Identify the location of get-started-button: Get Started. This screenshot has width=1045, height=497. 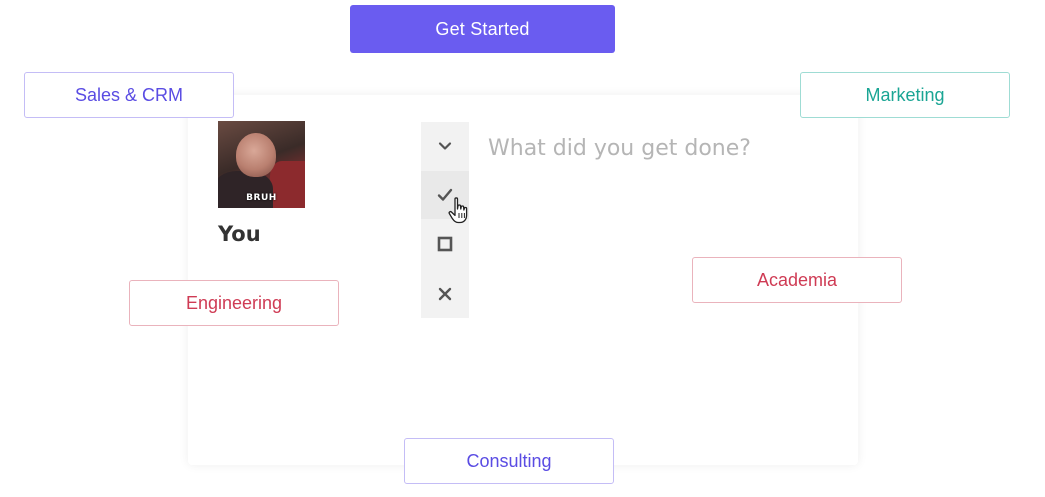
(482, 29).